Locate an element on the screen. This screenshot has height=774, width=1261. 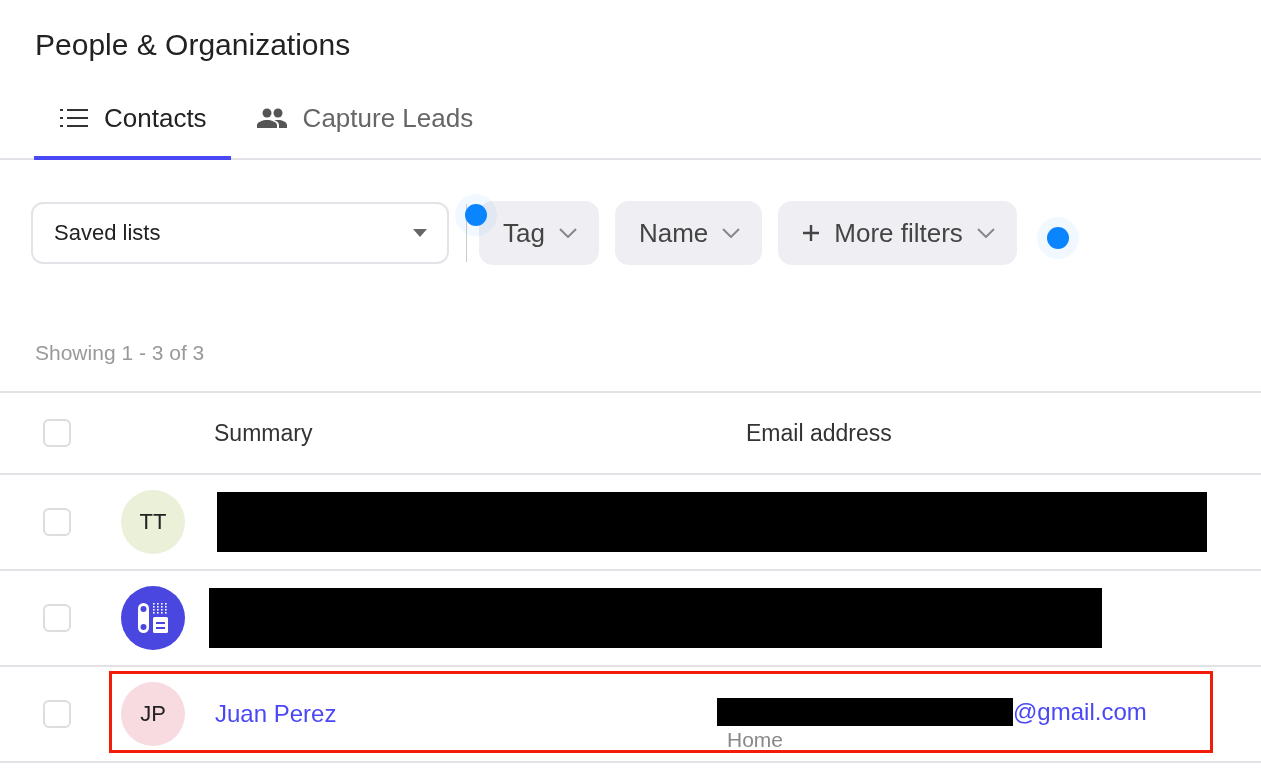
select-all-checkbox is located at coordinates (57, 433).